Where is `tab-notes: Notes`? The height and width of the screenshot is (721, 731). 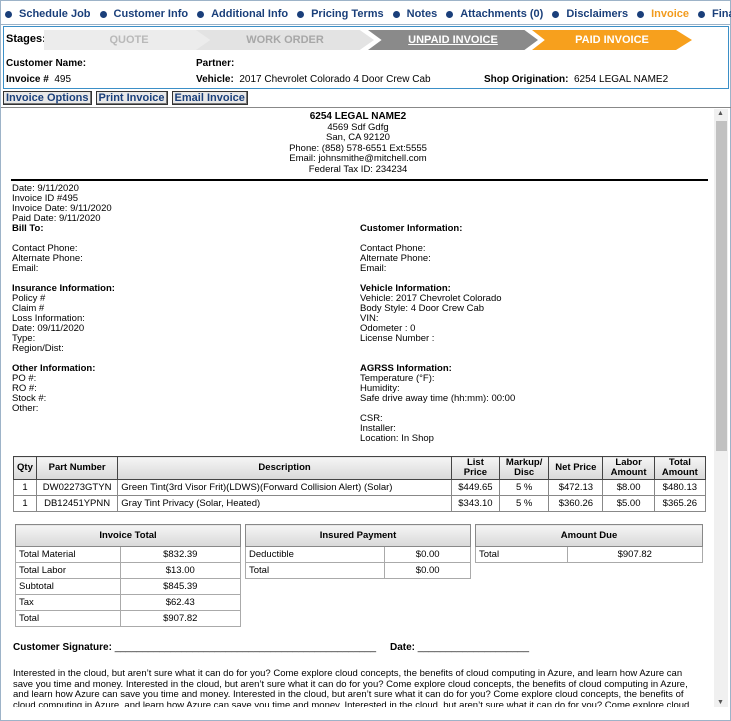
tab-notes: Notes is located at coordinates (415, 14).